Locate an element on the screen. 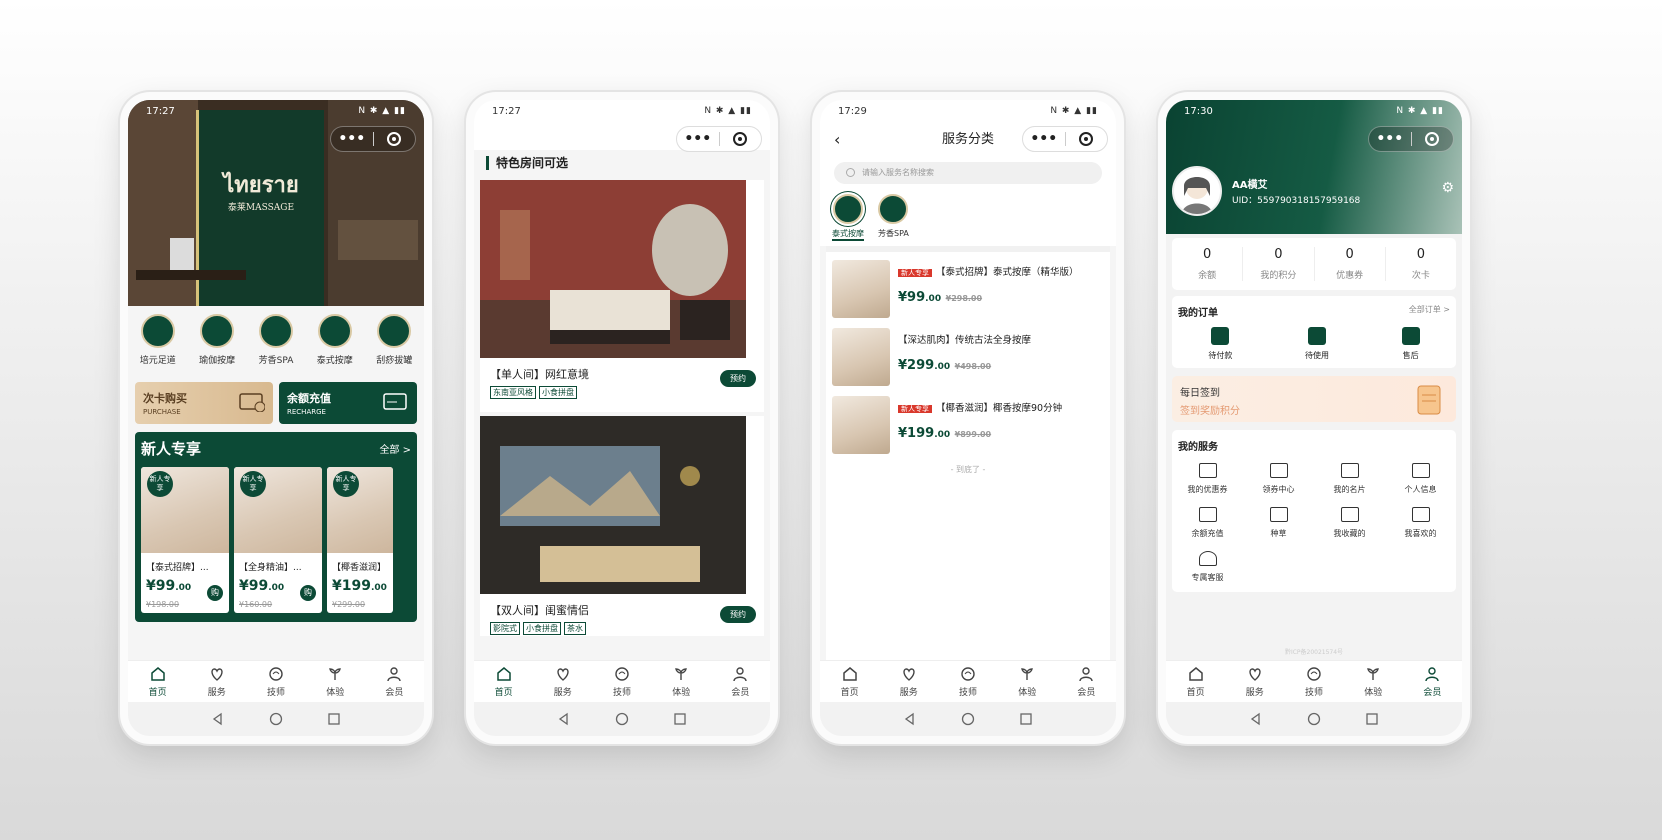  service-favorites: 我收藏的 is located at coordinates (1349, 523).